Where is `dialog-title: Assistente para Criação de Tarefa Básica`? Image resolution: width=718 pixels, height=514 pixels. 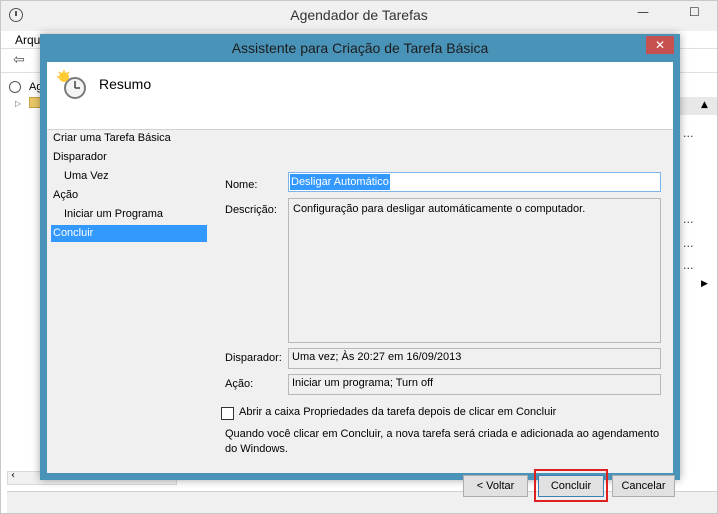
dialog-title: Assistente para Criação de Tarefa Básica is located at coordinates (360, 48).